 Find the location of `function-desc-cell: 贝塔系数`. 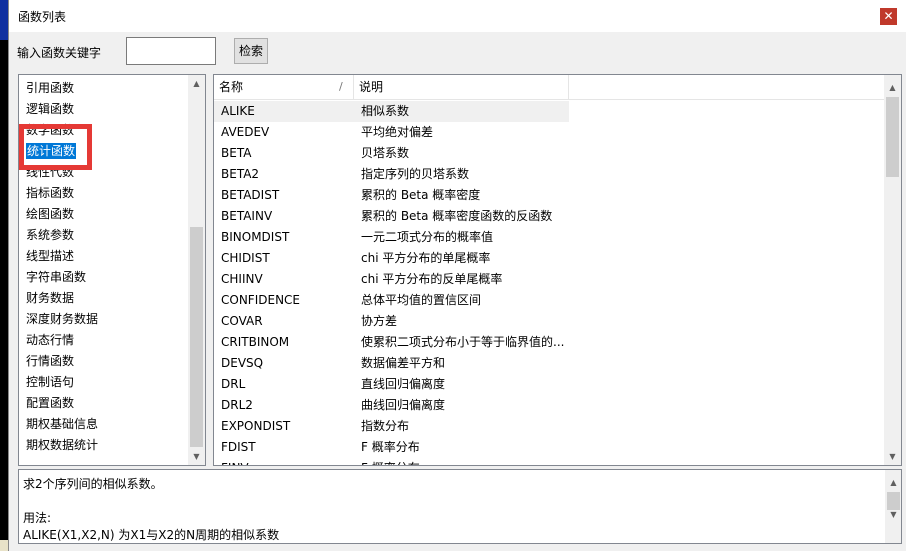

function-desc-cell: 贝塔系数 is located at coordinates (385, 153).